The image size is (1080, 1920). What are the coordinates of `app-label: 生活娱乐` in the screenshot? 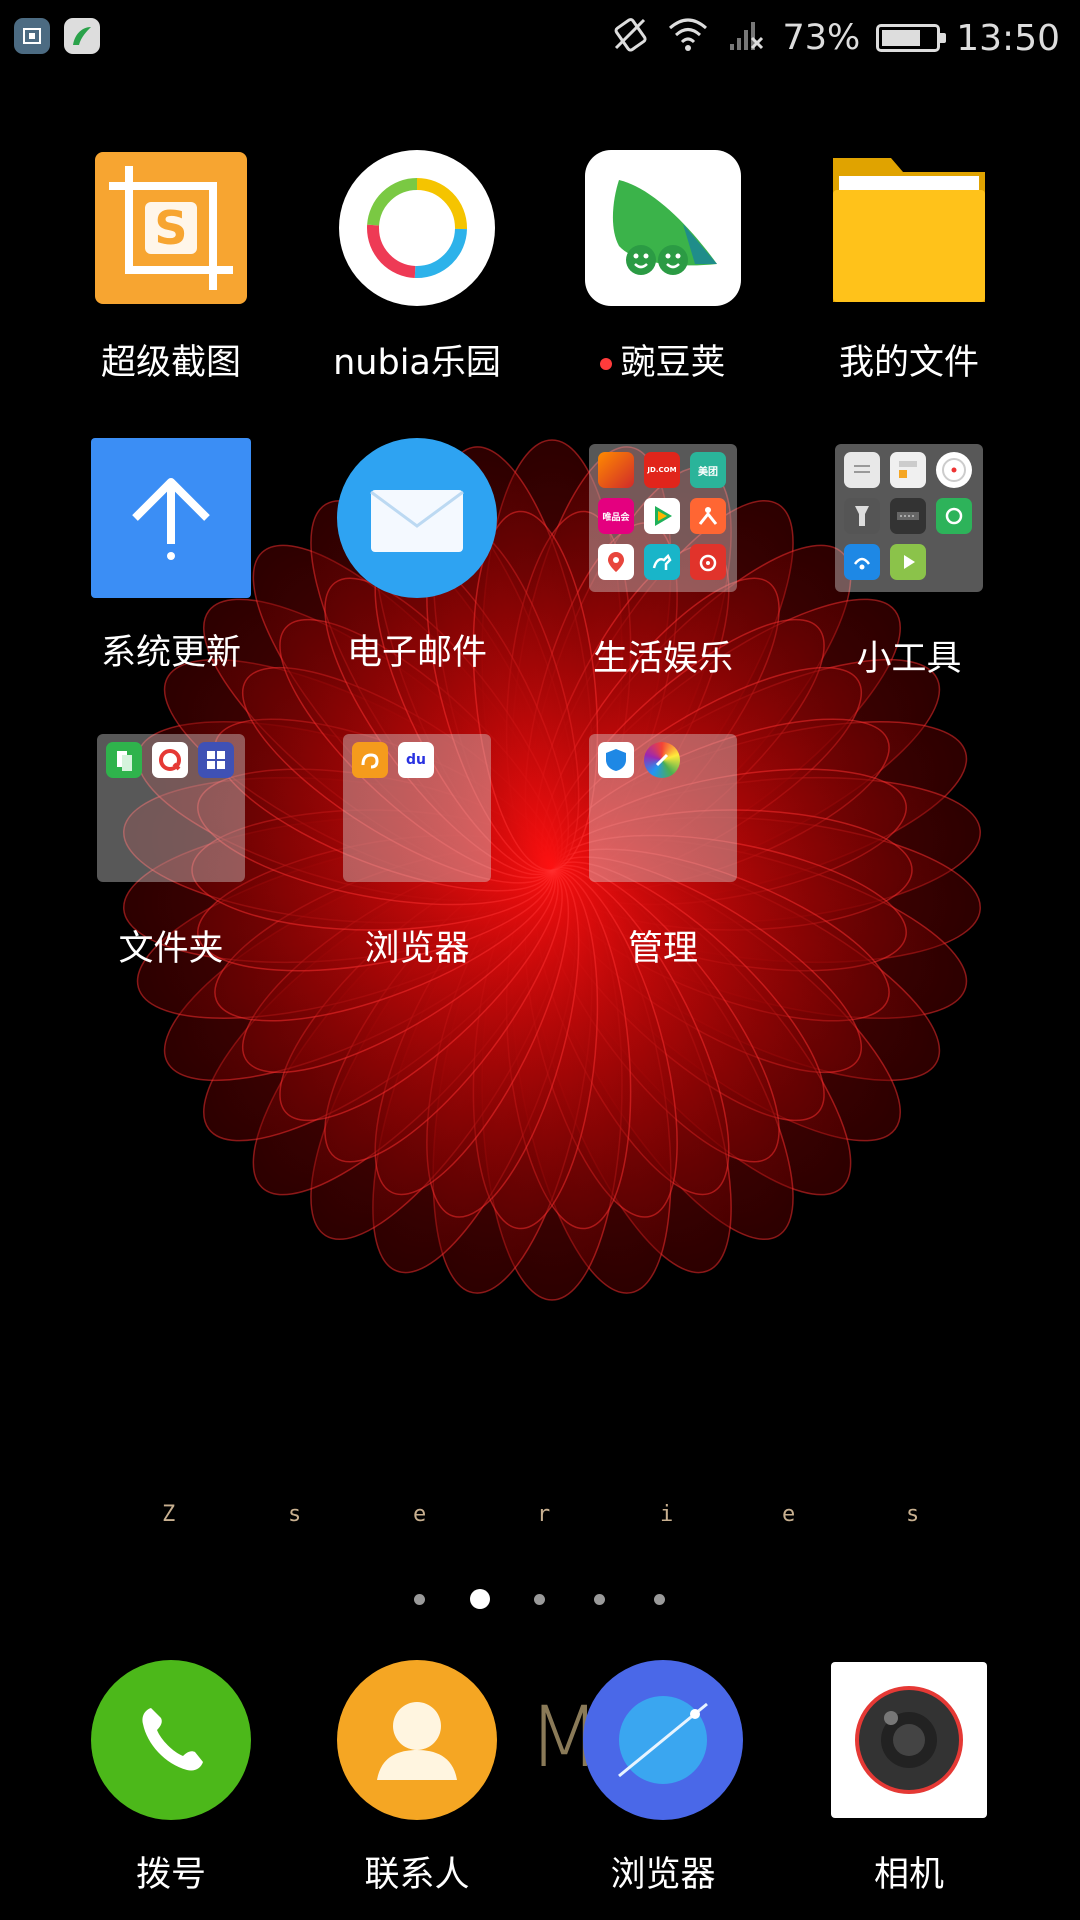 It's located at (662, 659).